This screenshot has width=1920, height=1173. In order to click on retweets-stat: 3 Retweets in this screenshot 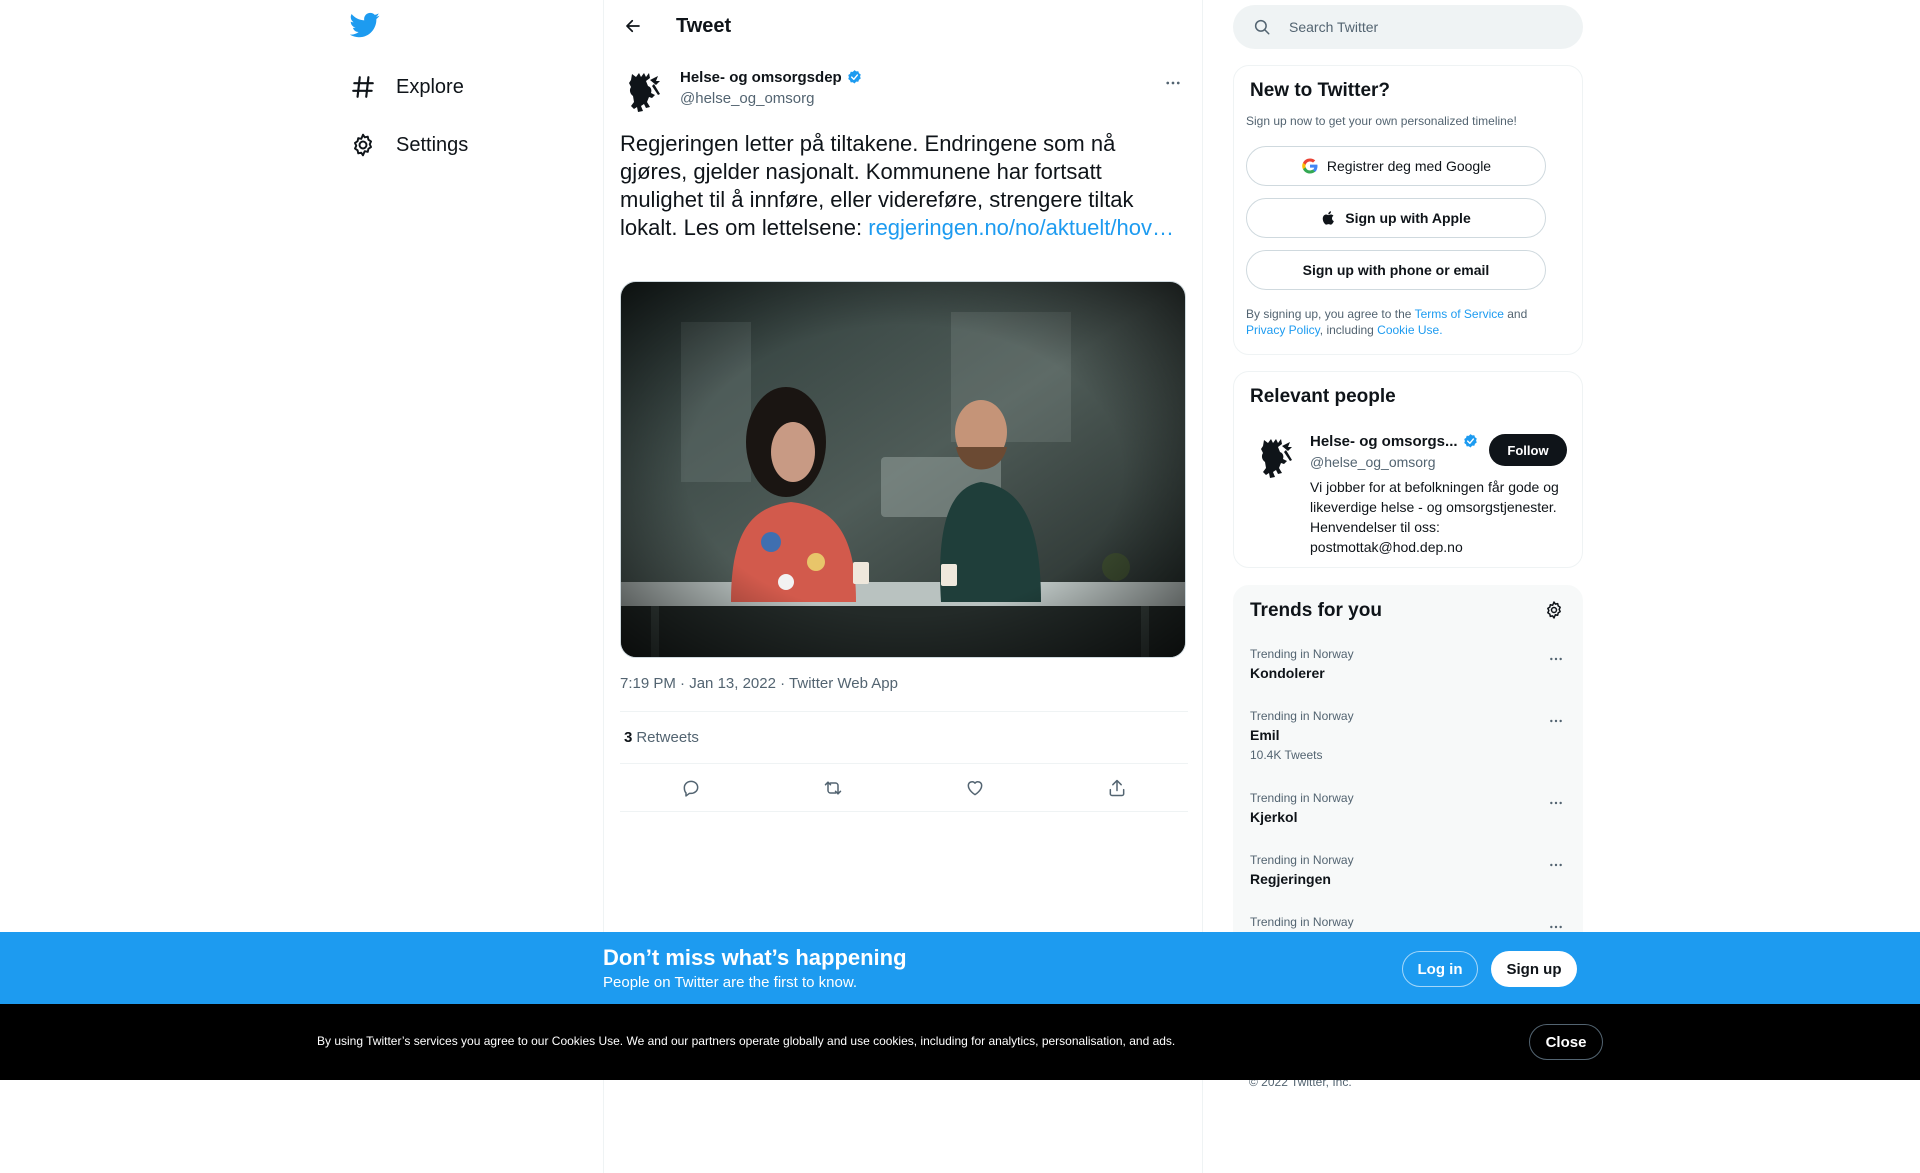, I will do `click(661, 737)`.